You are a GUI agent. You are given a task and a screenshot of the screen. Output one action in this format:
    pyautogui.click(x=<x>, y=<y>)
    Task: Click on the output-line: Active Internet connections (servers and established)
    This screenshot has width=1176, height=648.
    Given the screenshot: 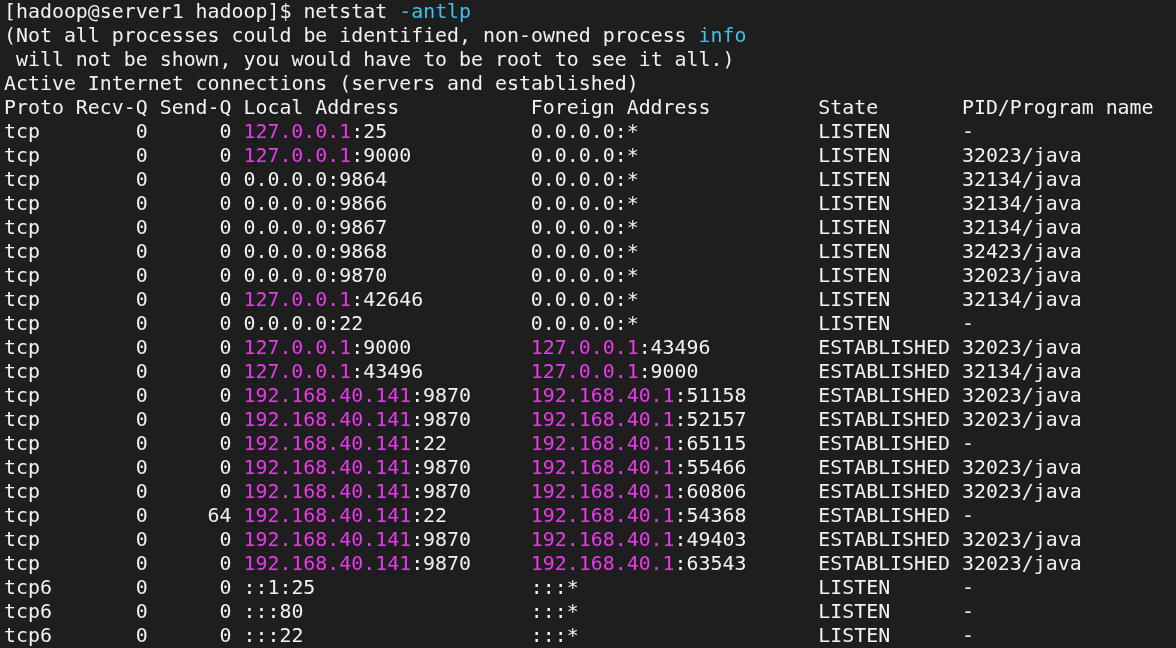 What is the action you would take?
    pyautogui.click(x=321, y=83)
    